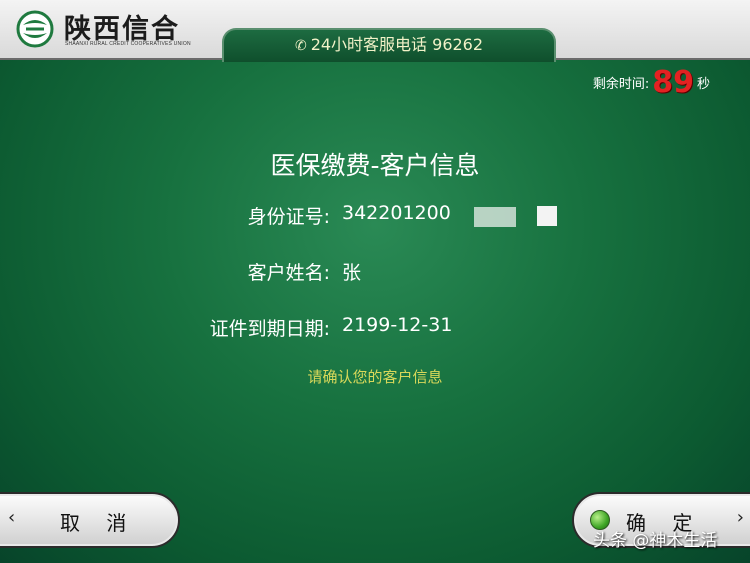 The height and width of the screenshot is (563, 750). Describe the element at coordinates (98, 523) in the screenshot. I see `cancel-label: 取 消` at that location.